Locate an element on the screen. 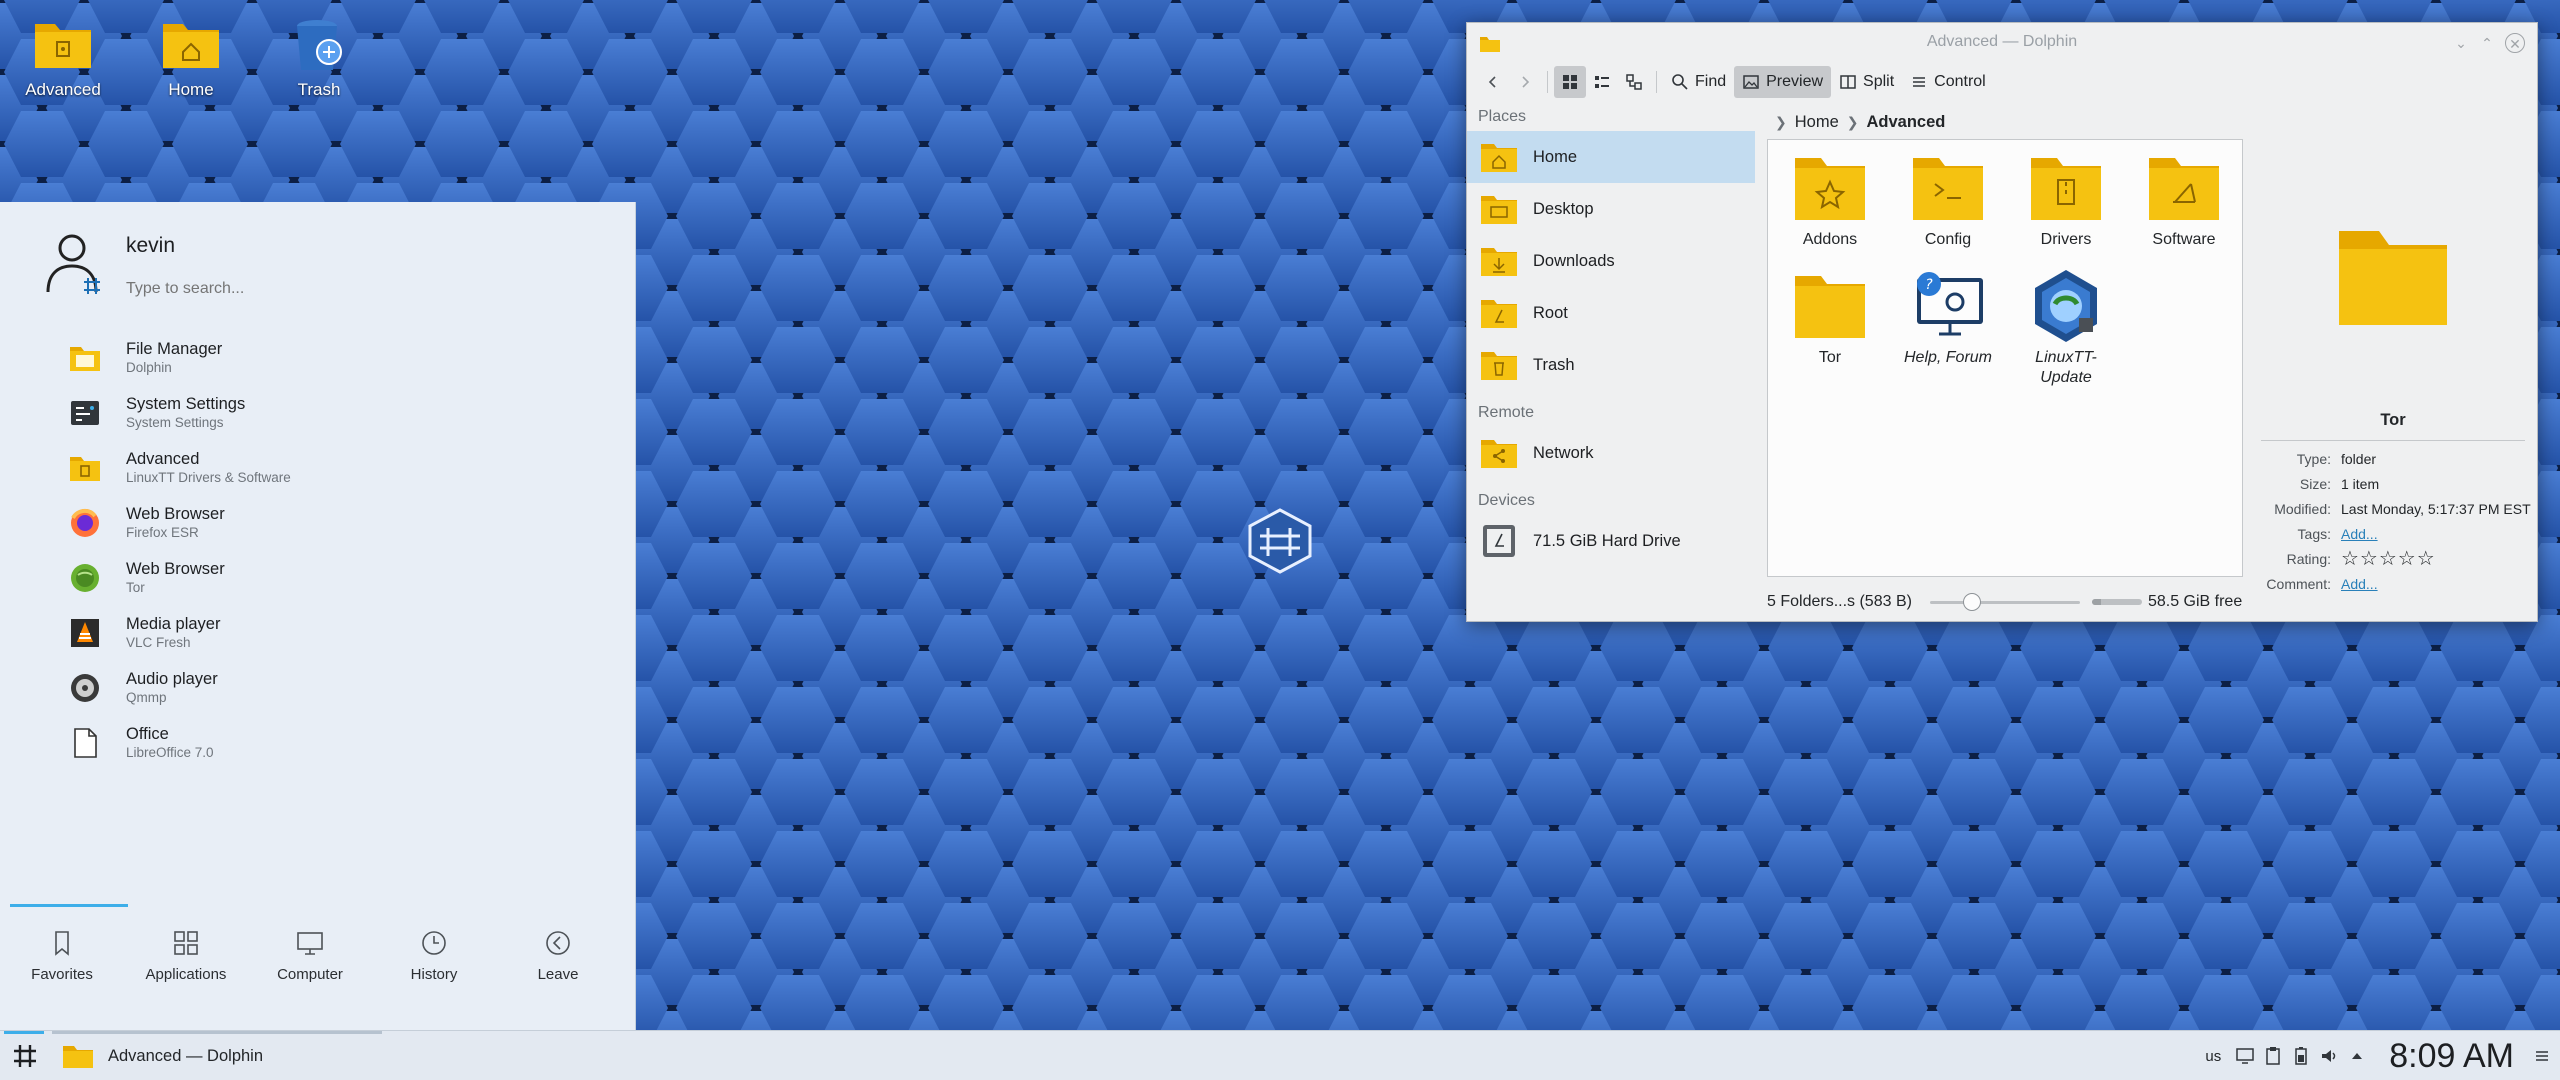 The image size is (2560, 1080). launcher-item-subtitle: Firefox ESR is located at coordinates (162, 532).